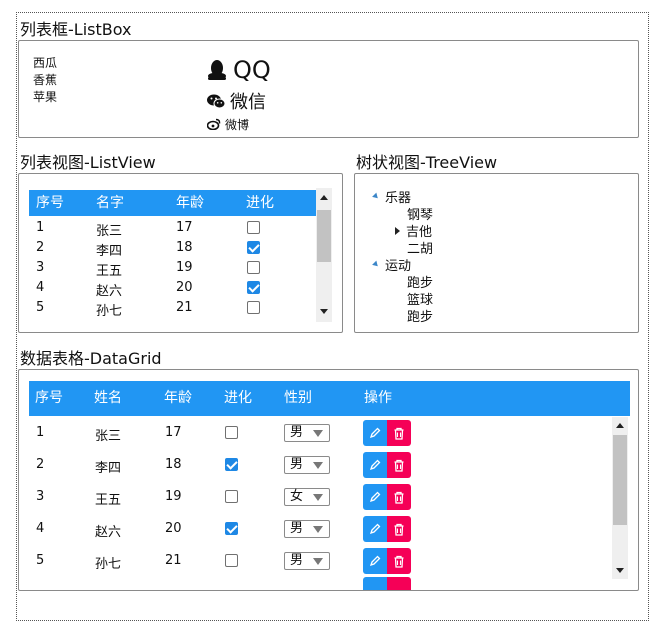  I want to click on tree-node-sports: 运动, so click(391, 264).